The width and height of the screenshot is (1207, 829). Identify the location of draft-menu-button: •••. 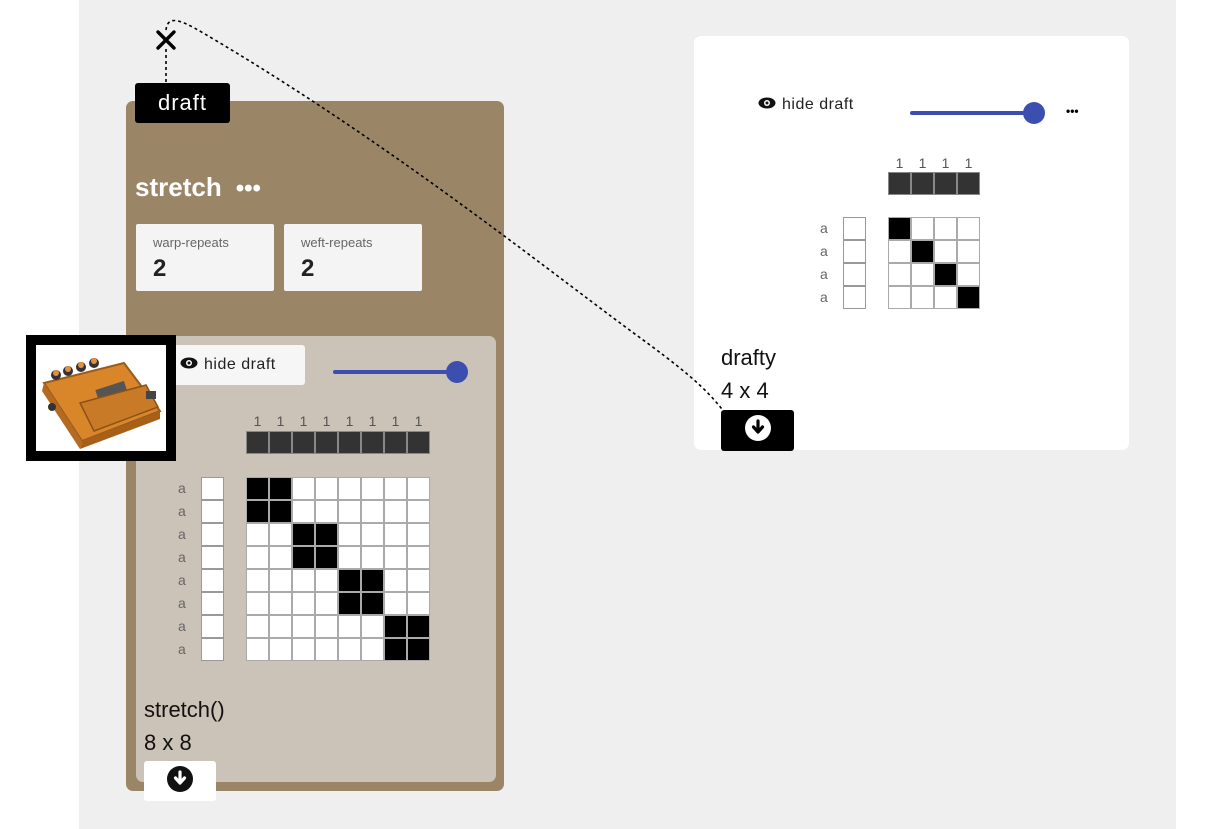
(1072, 111).